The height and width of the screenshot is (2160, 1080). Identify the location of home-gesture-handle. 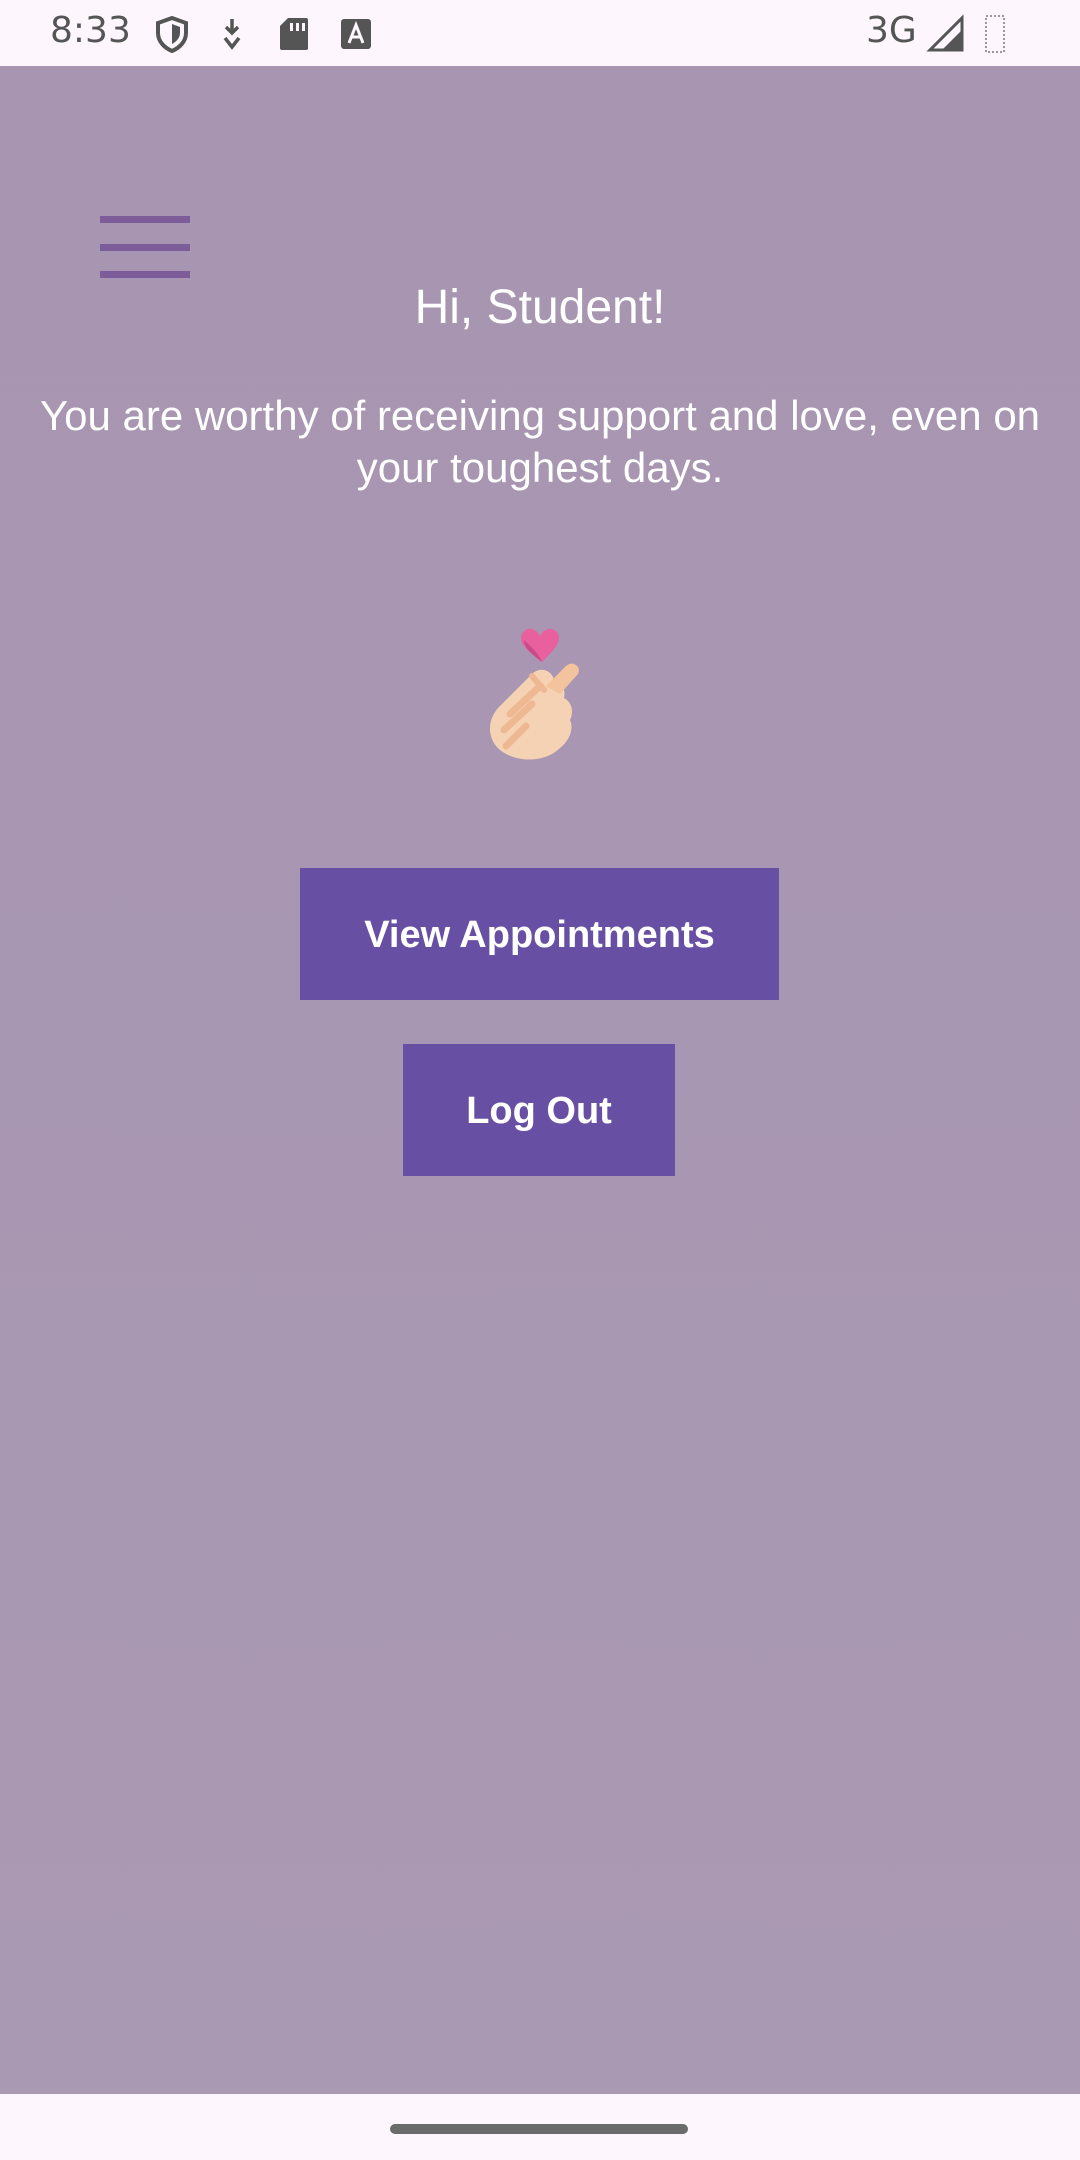
(539, 2129).